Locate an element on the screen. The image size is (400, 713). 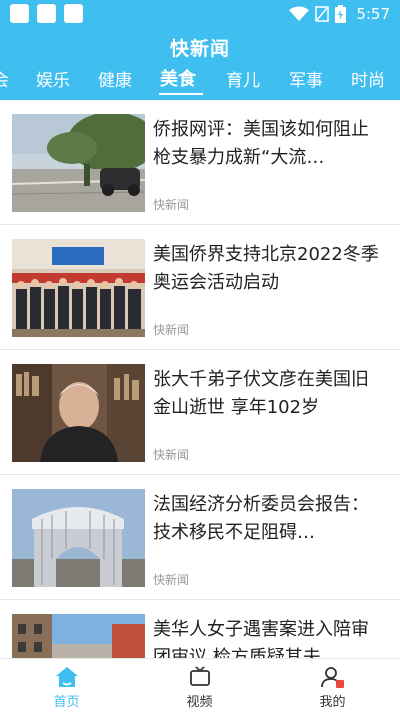
news-title: 美华人女子遇害案进入陪审团审议 检方质疑其夫 is located at coordinates (269, 637).